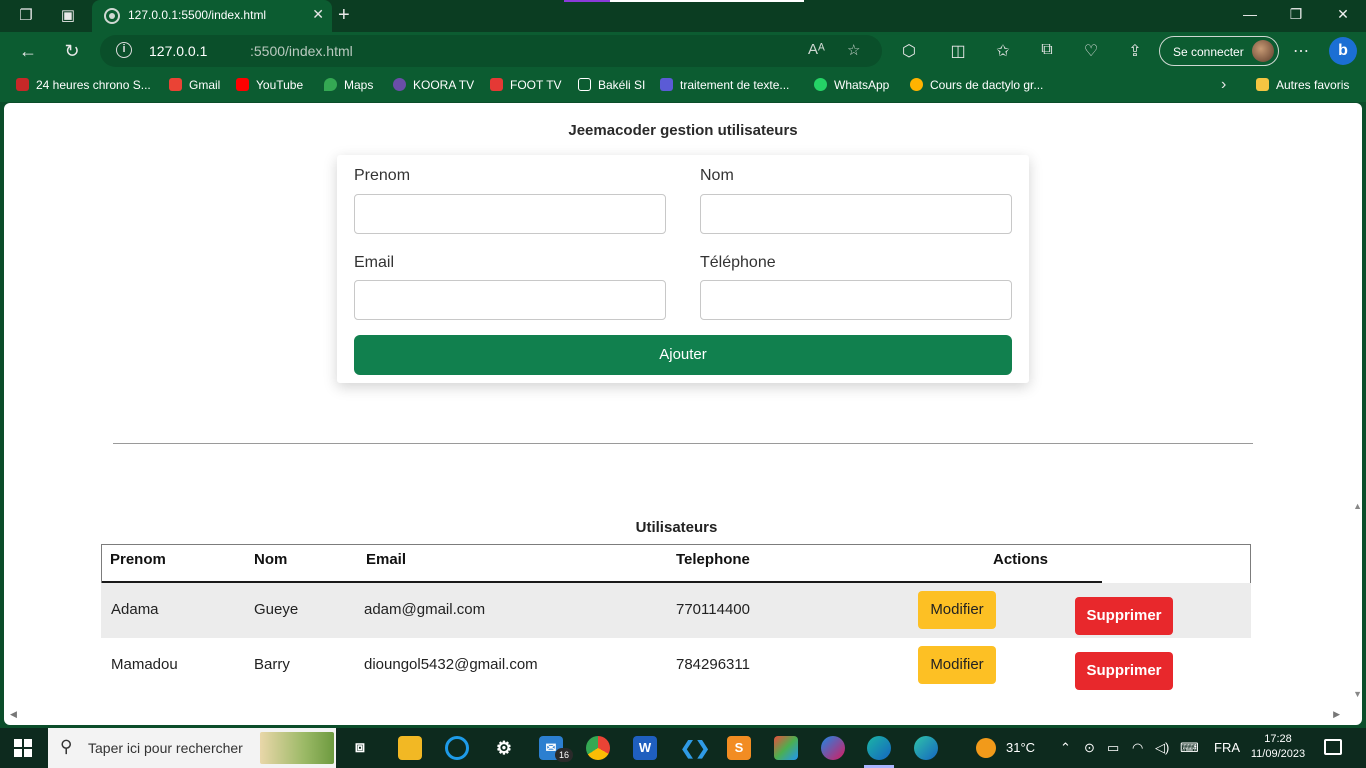 This screenshot has width=1366, height=768. I want to click on file-explorer-icon, so click(410, 748).